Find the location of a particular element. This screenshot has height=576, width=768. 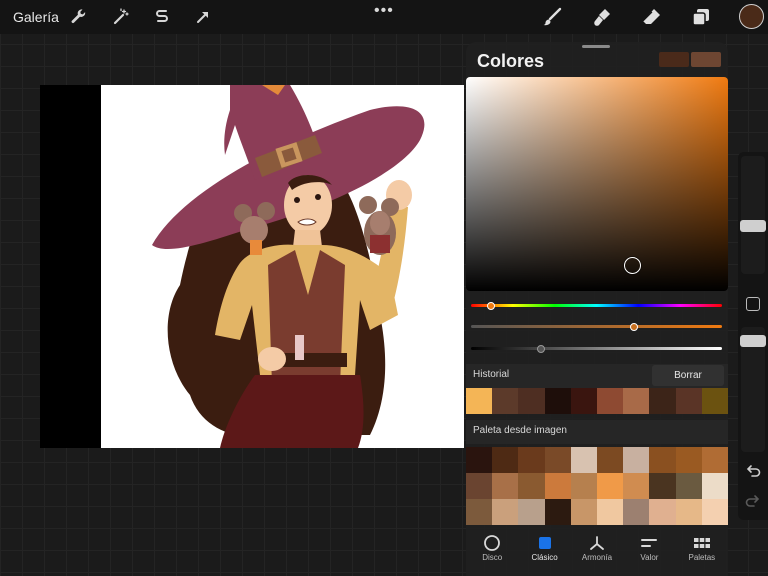

tab-label: Valor is located at coordinates (649, 557).